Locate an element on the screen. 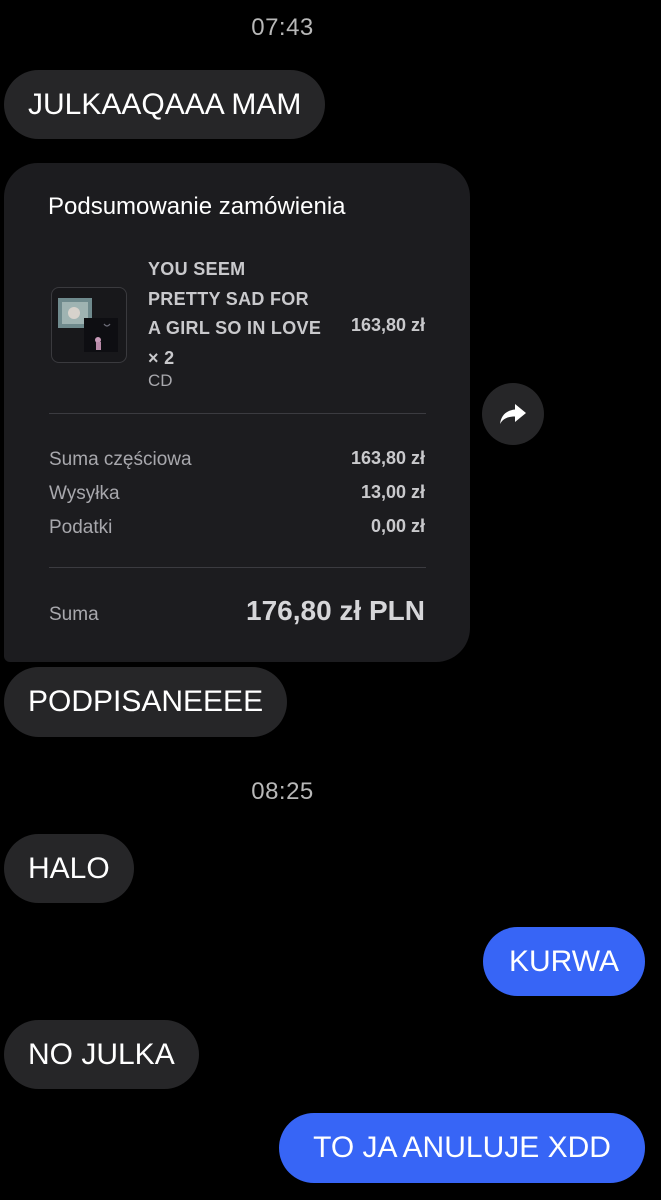  album-cover-icon is located at coordinates (88, 325).